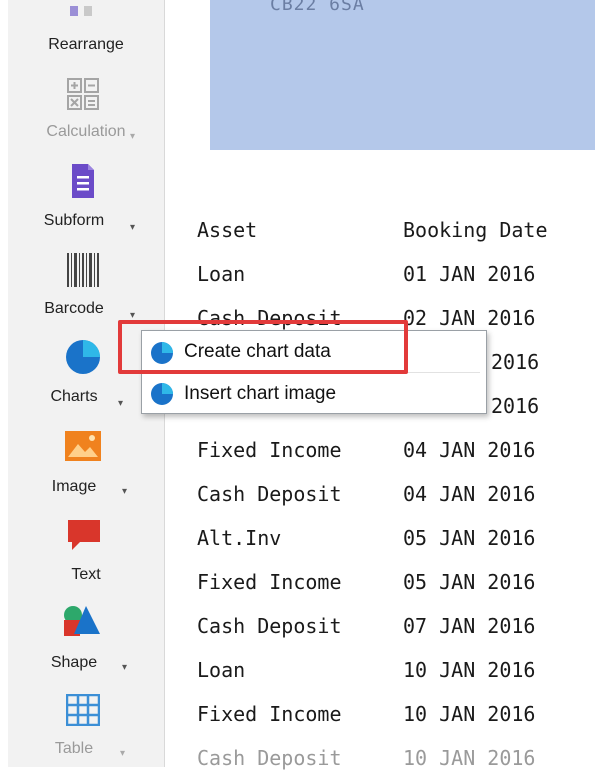 The width and height of the screenshot is (595, 770). Describe the element at coordinates (83, 94) in the screenshot. I see `calculation-icon` at that location.